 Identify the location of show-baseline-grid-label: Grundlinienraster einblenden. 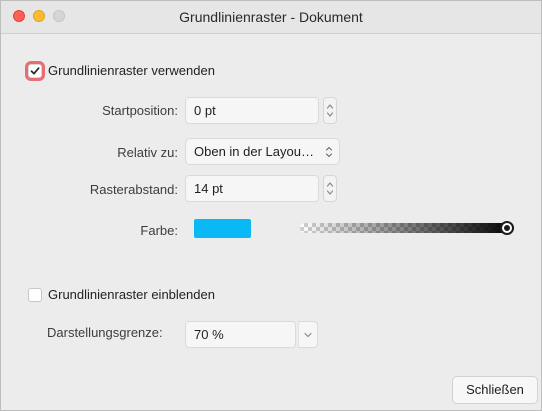
(131, 294).